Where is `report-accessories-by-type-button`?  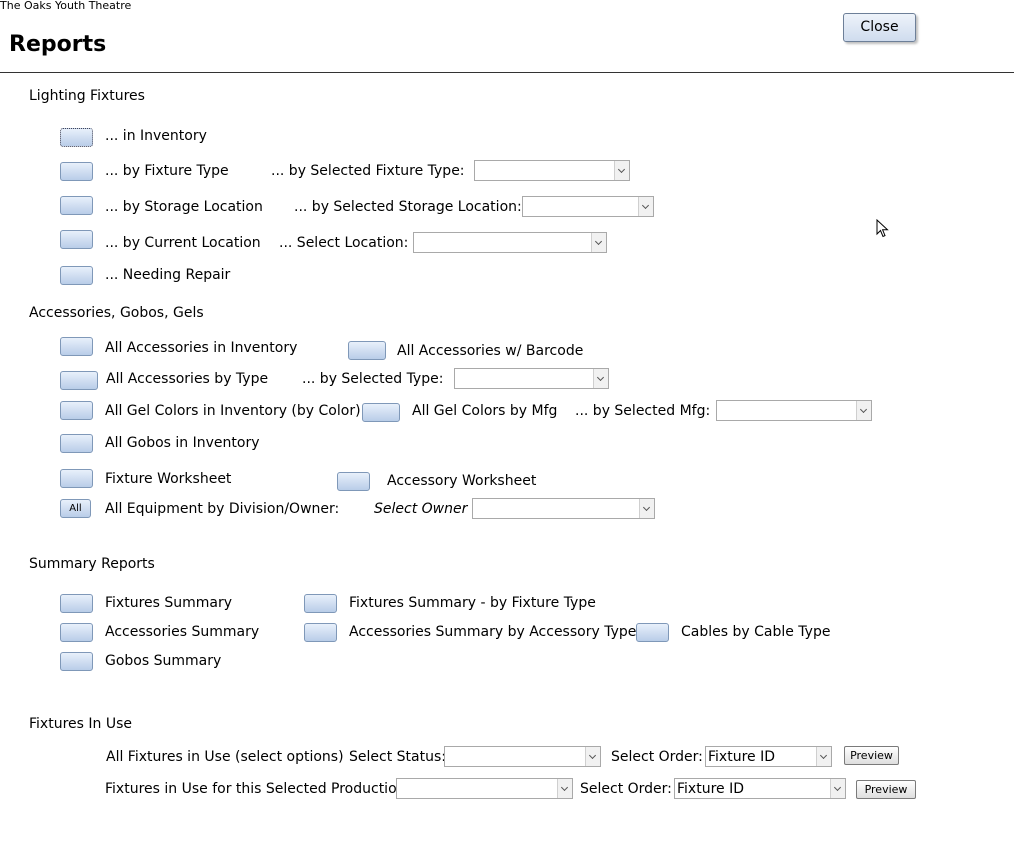
report-accessories-by-type-button is located at coordinates (79, 380).